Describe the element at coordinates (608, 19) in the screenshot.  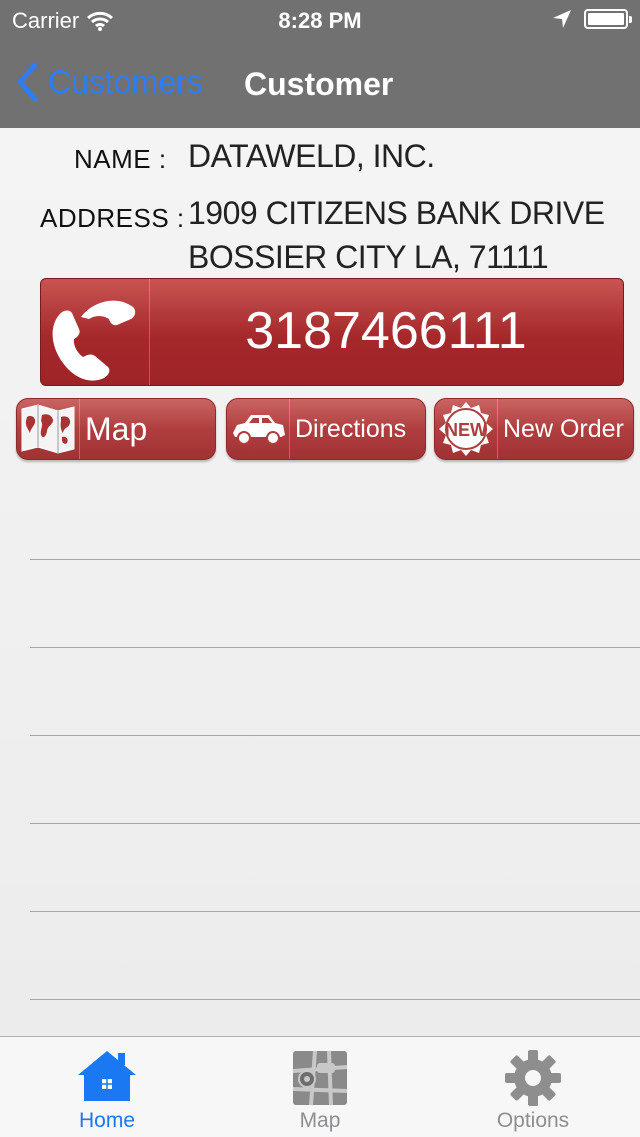
I see `battery-icon` at that location.